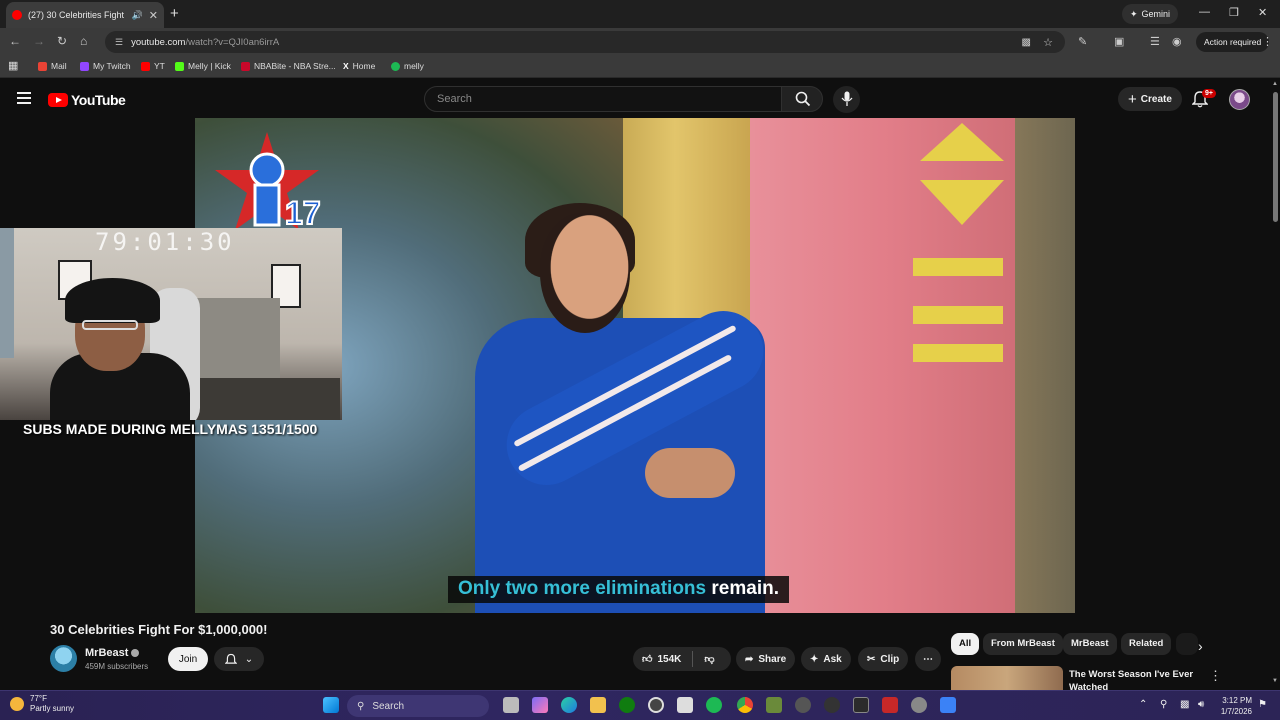 The width and height of the screenshot is (1280, 720). Describe the element at coordinates (1275, 385) in the screenshot. I see `page-scrollbar: ▲ ▼` at that location.